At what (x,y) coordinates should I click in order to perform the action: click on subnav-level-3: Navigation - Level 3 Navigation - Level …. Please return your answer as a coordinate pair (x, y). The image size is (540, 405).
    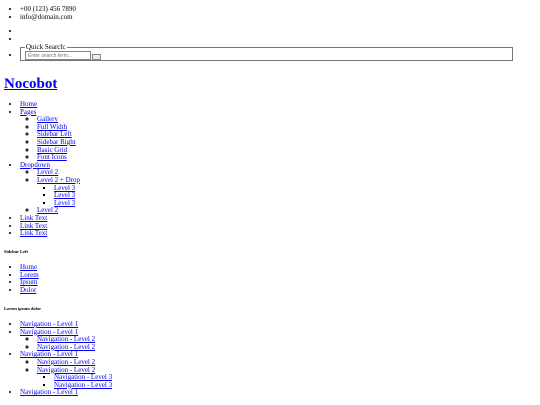
    Looking at the image, I should click on (83, 381).